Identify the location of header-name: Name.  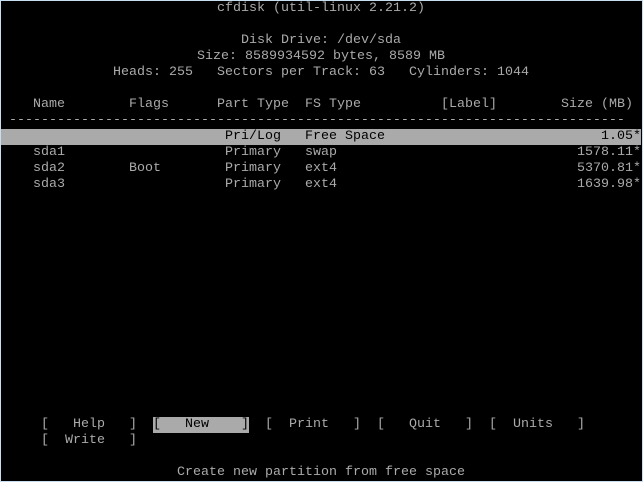
(49, 104).